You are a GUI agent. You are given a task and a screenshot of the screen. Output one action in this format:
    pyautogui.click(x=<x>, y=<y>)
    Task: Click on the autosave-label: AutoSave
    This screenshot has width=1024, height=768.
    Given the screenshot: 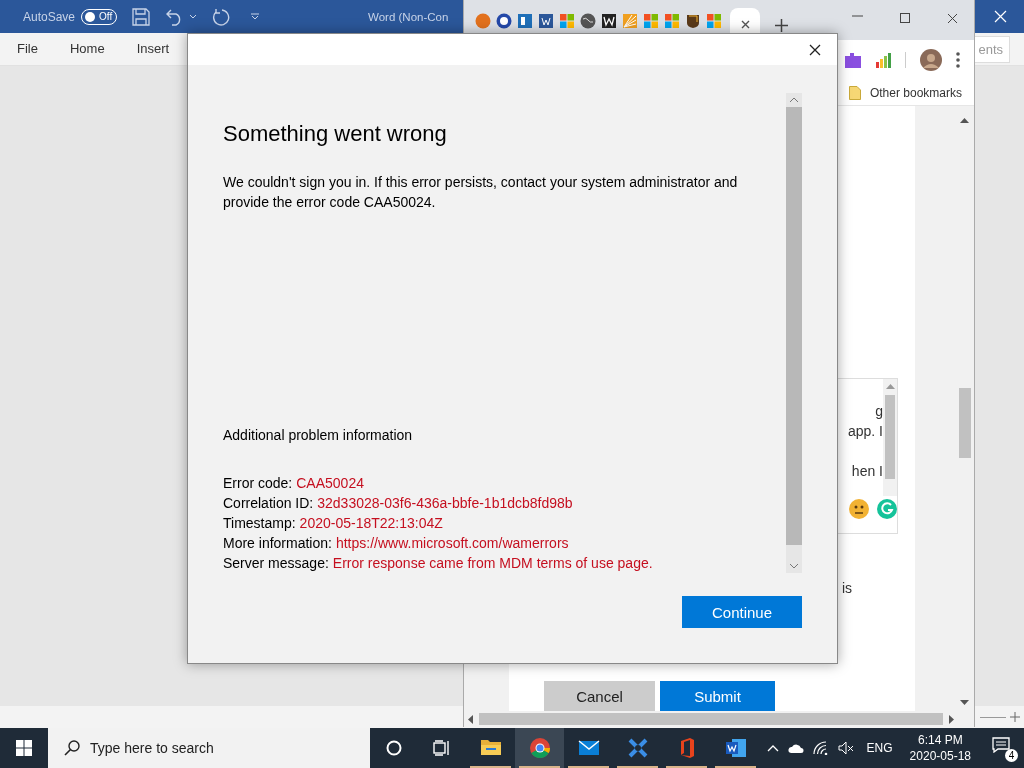 What is the action you would take?
    pyautogui.click(x=49, y=16)
    